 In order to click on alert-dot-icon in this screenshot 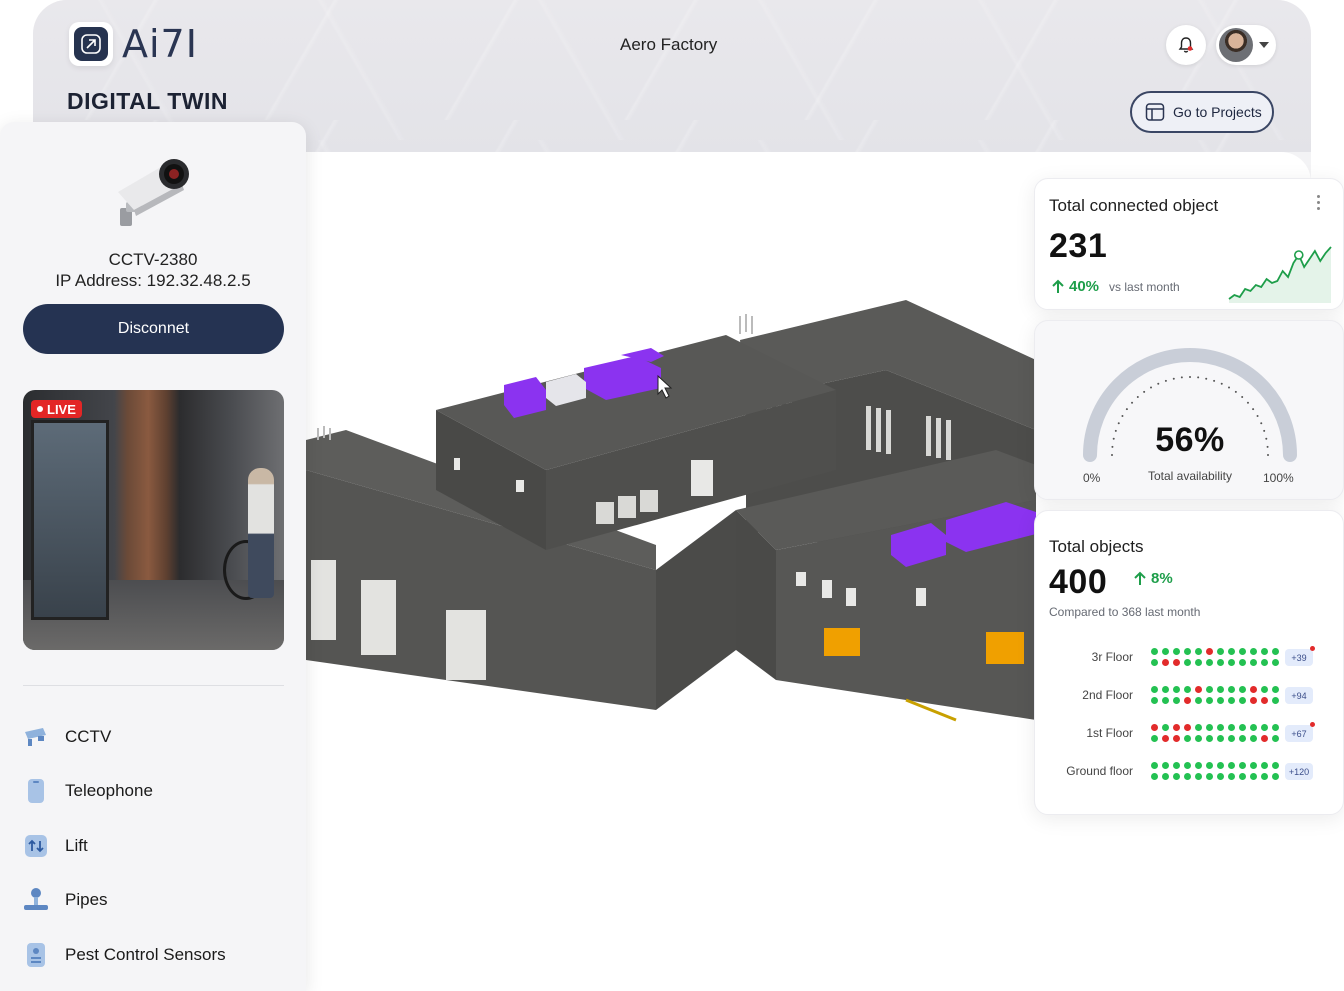, I will do `click(1312, 724)`.